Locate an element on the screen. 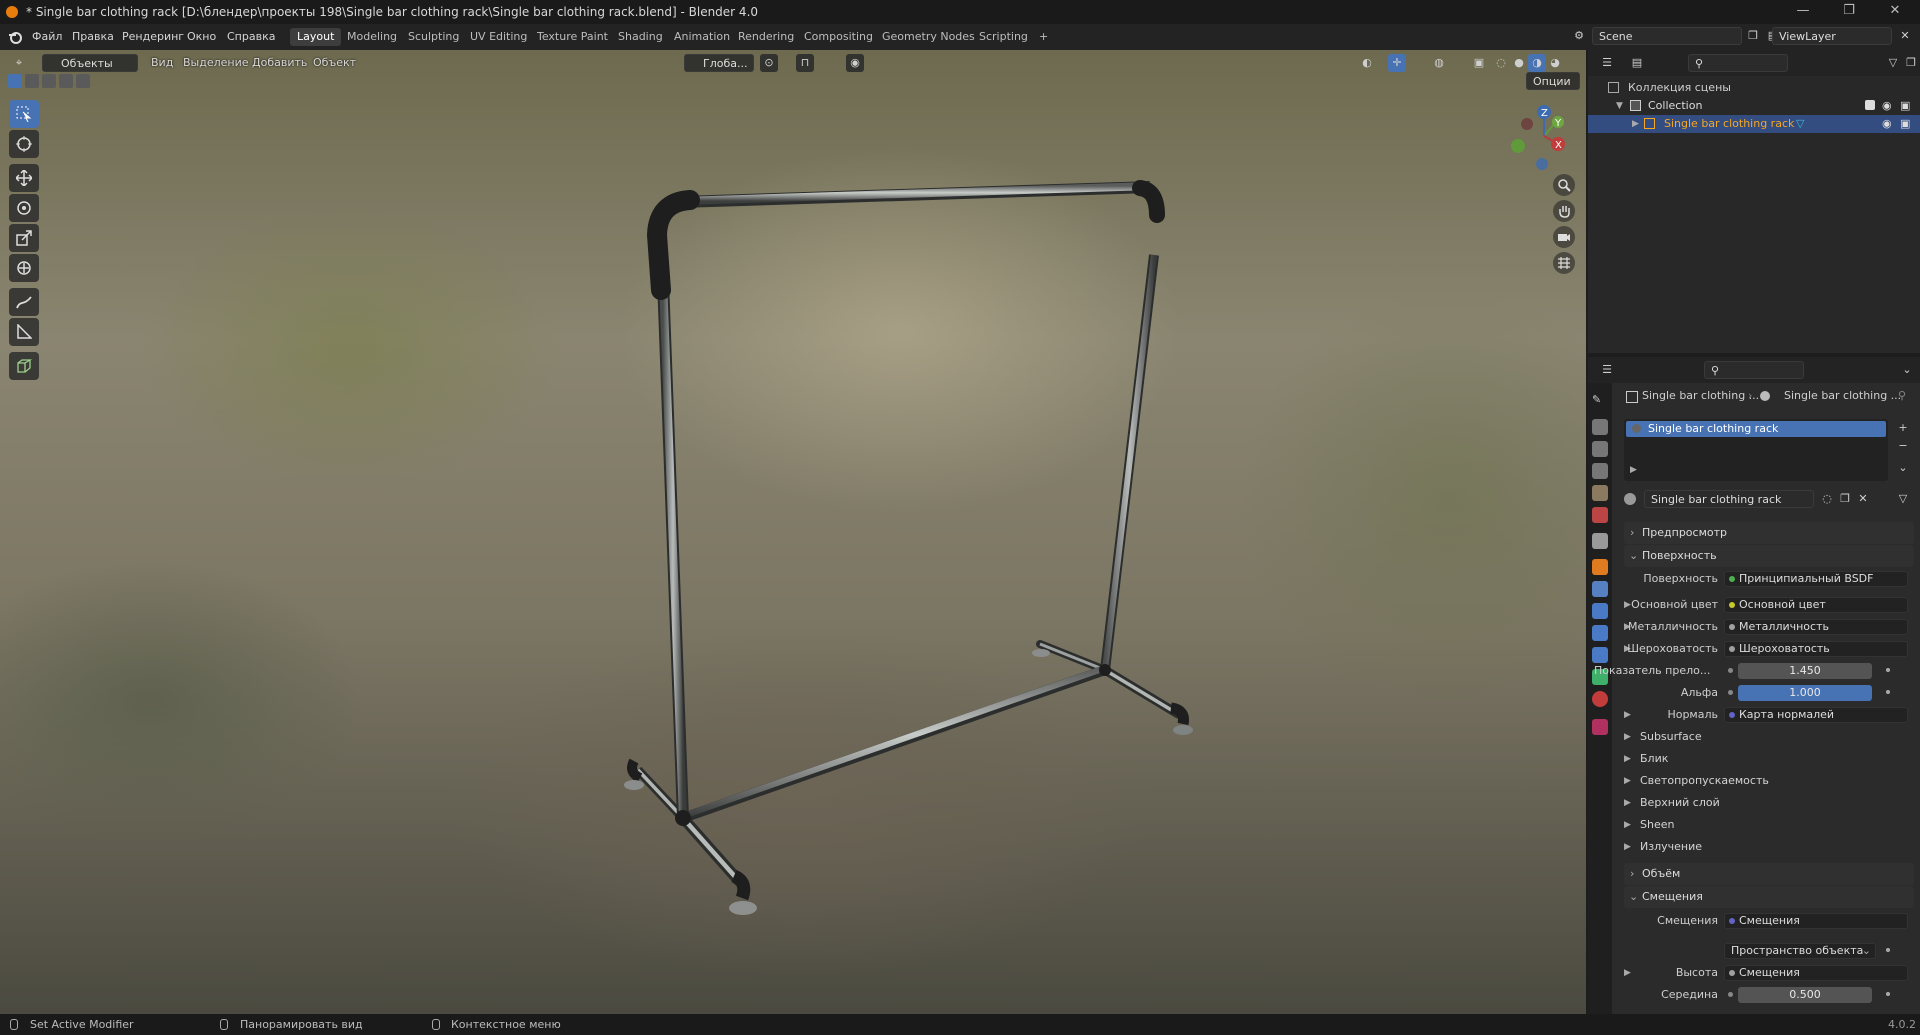 The image size is (1920, 1035). exclude-checkbox is located at coordinates (1870, 105).